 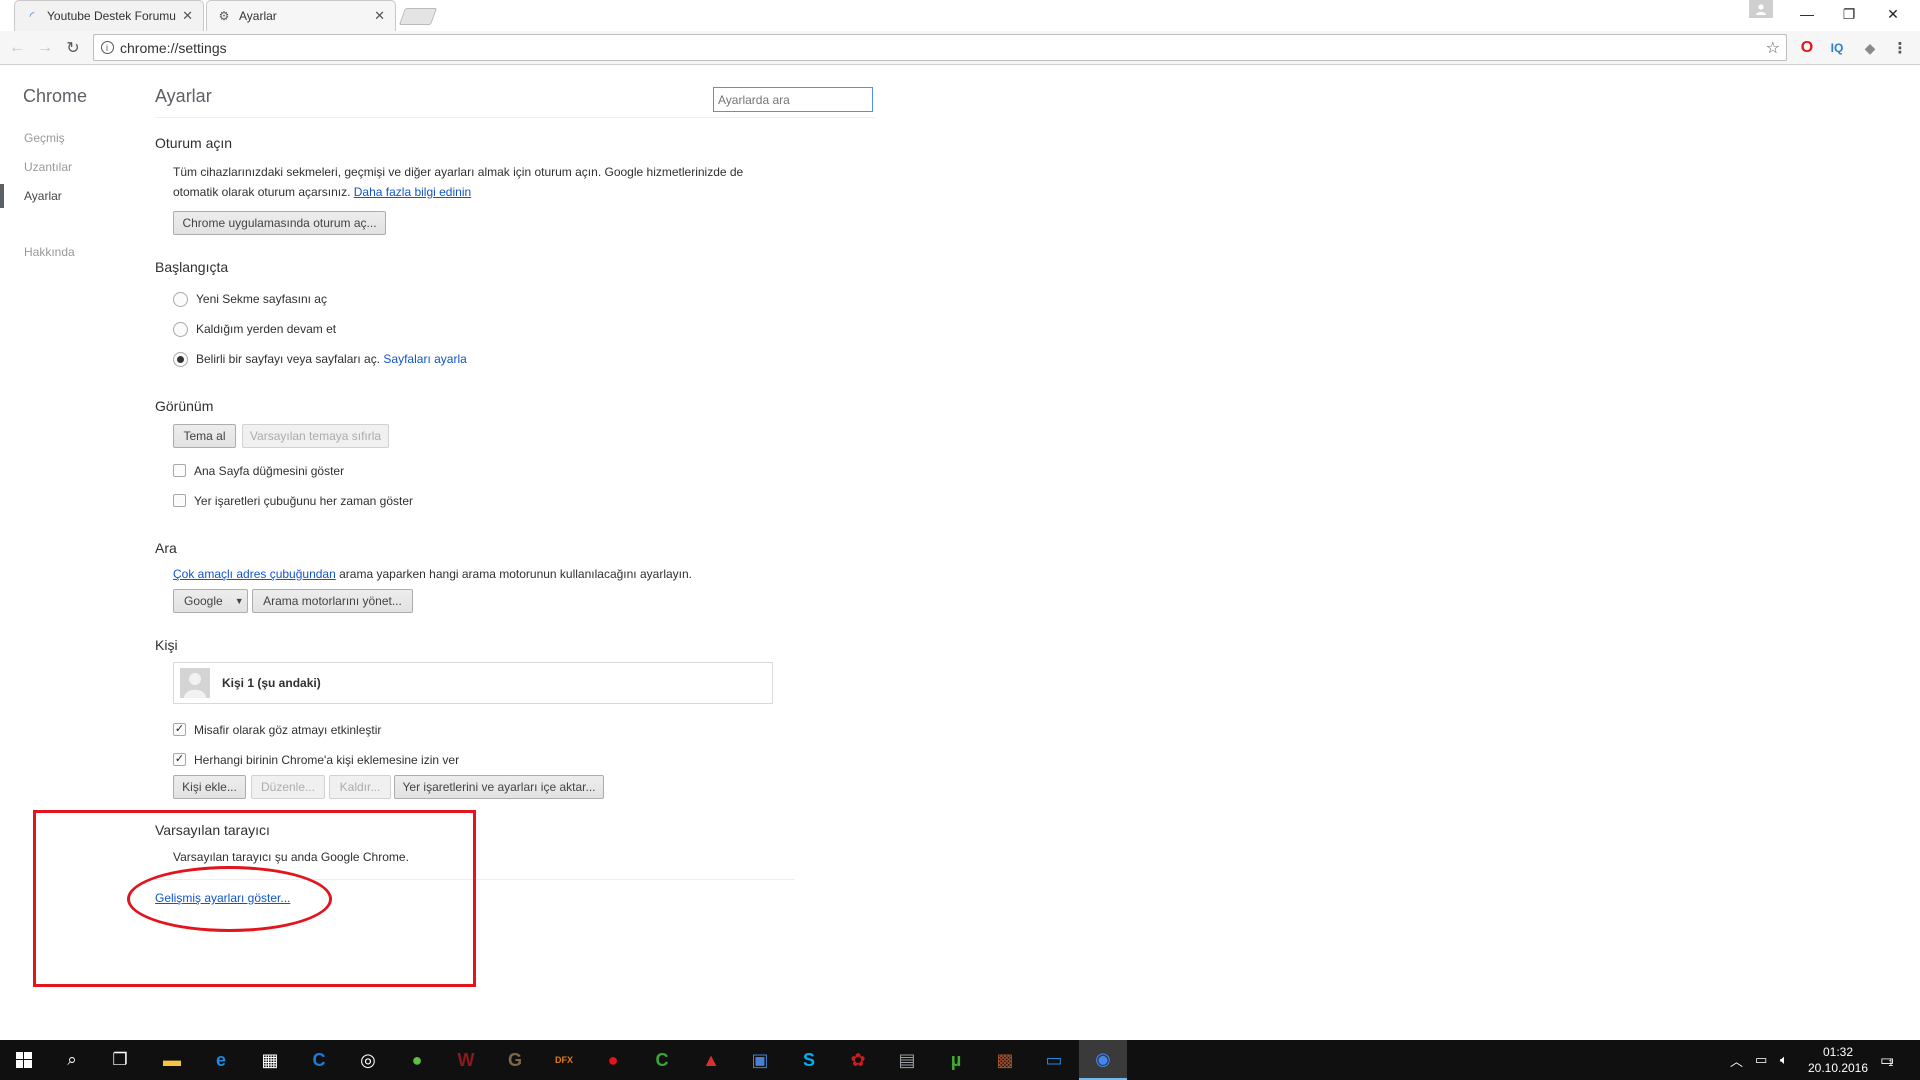 I want to click on taskbar-app-button: ▣, so click(x=760, y=1060).